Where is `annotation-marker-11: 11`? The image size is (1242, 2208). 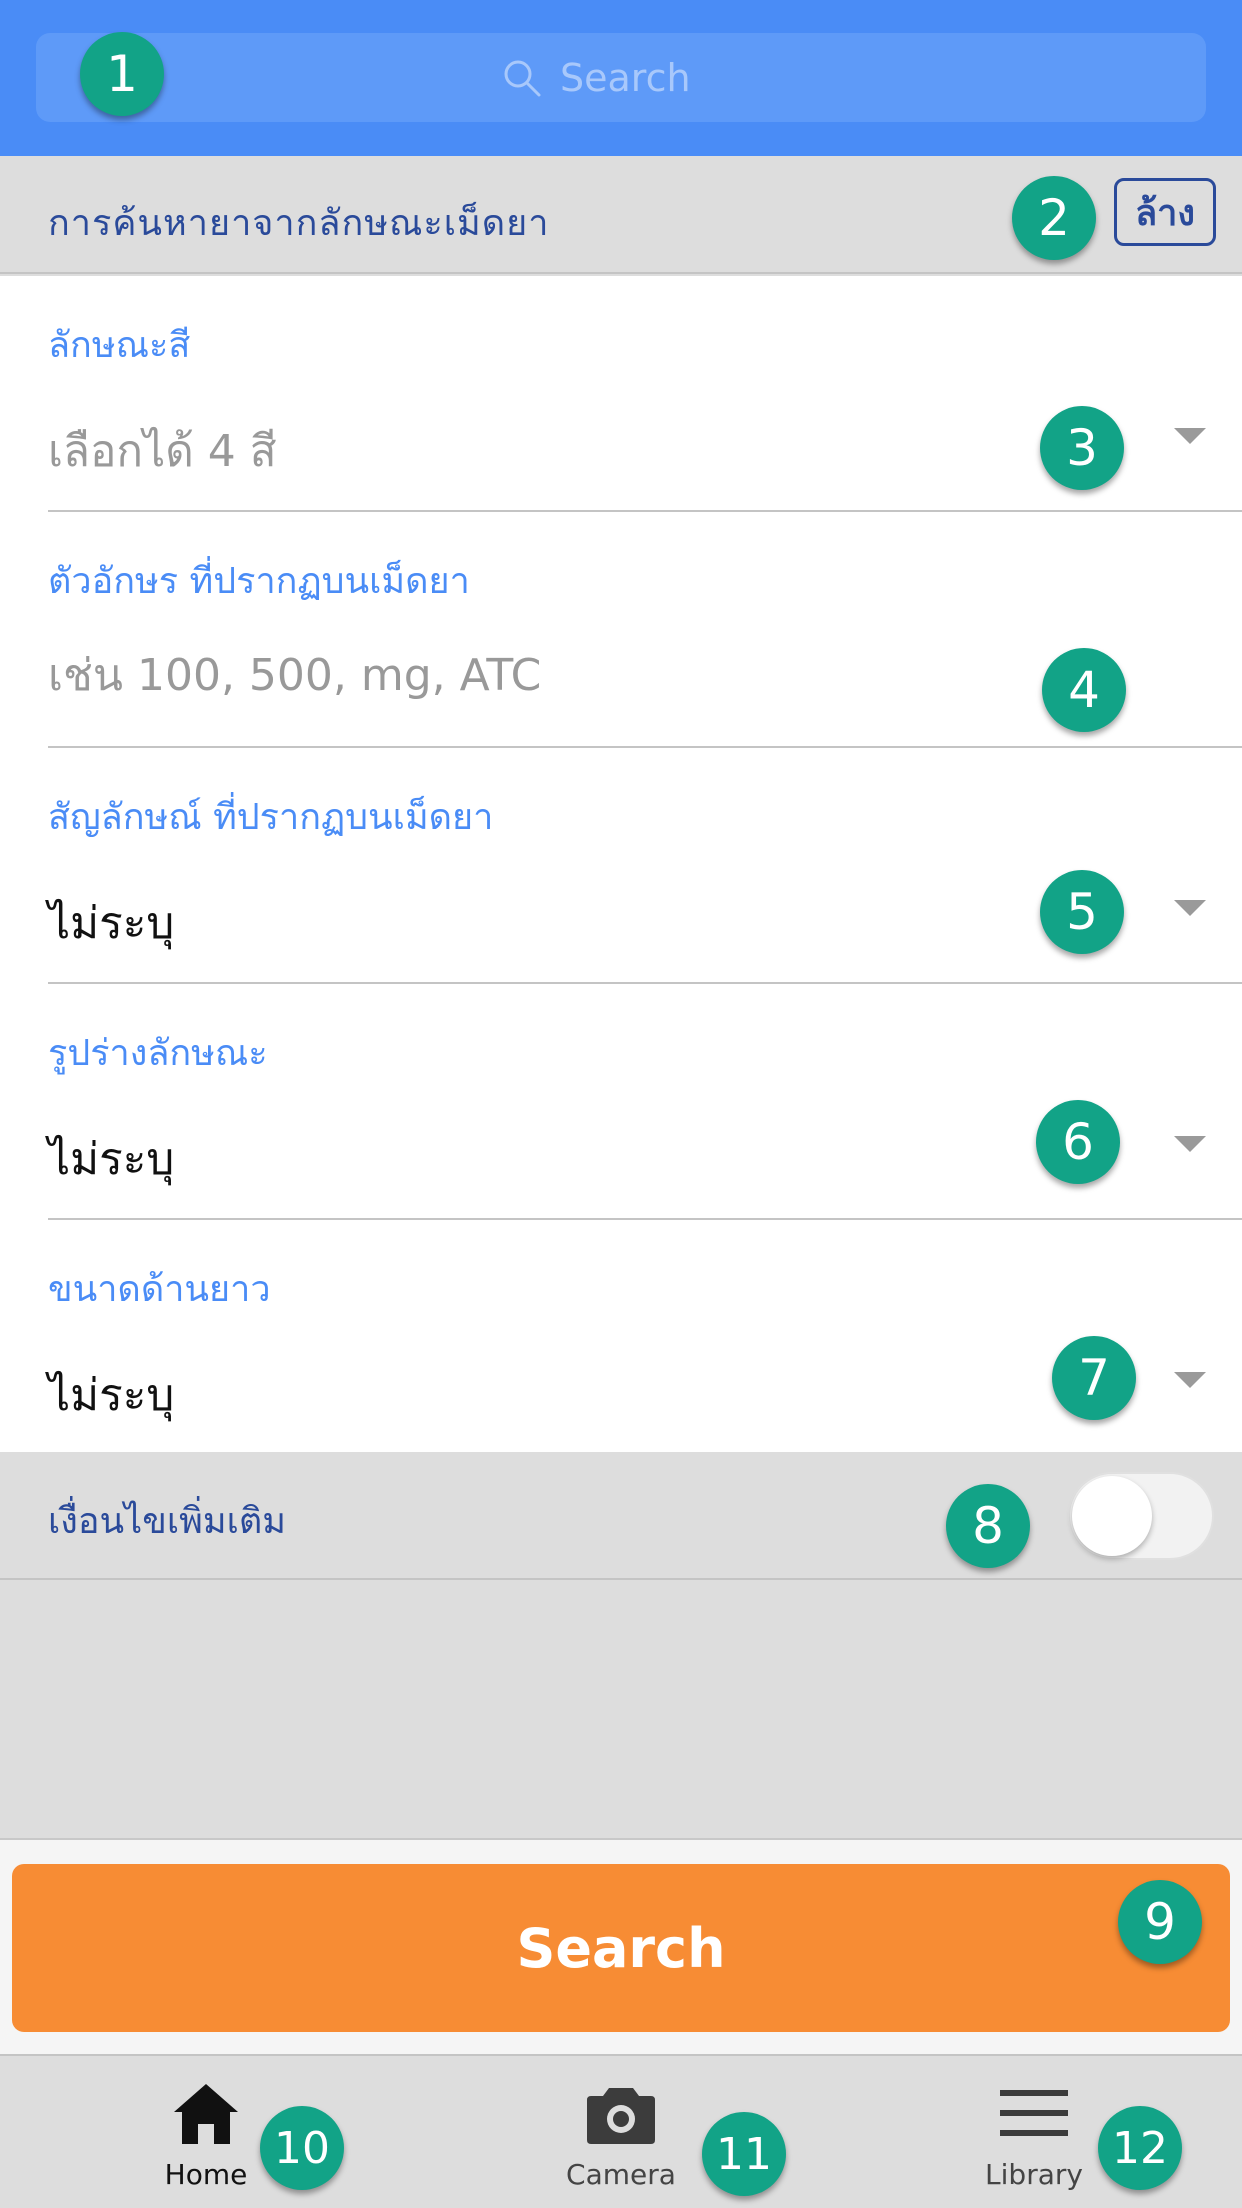 annotation-marker-11: 11 is located at coordinates (744, 2154).